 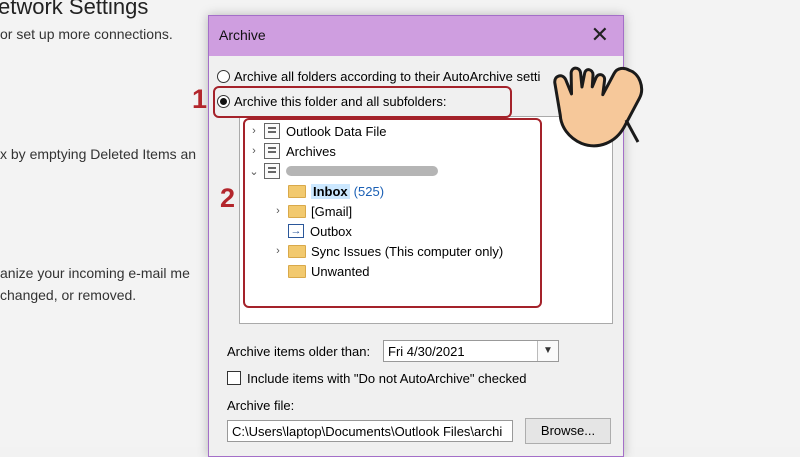 What do you see at coordinates (86, 34) in the screenshot?
I see `background-text-1: or set up more connections.` at bounding box center [86, 34].